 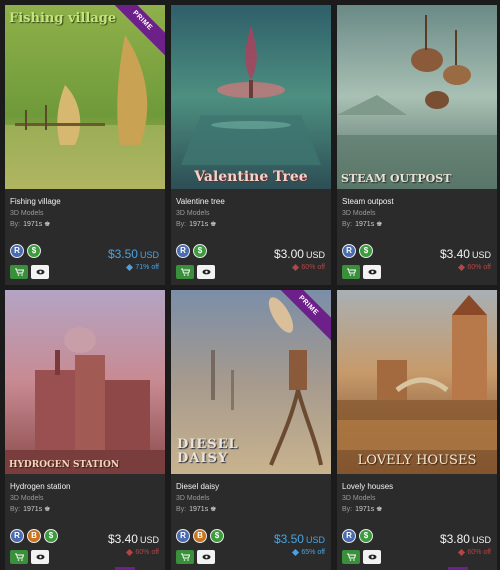 What do you see at coordinates (313, 552) in the screenshot?
I see `discount-text: 65% off` at bounding box center [313, 552].